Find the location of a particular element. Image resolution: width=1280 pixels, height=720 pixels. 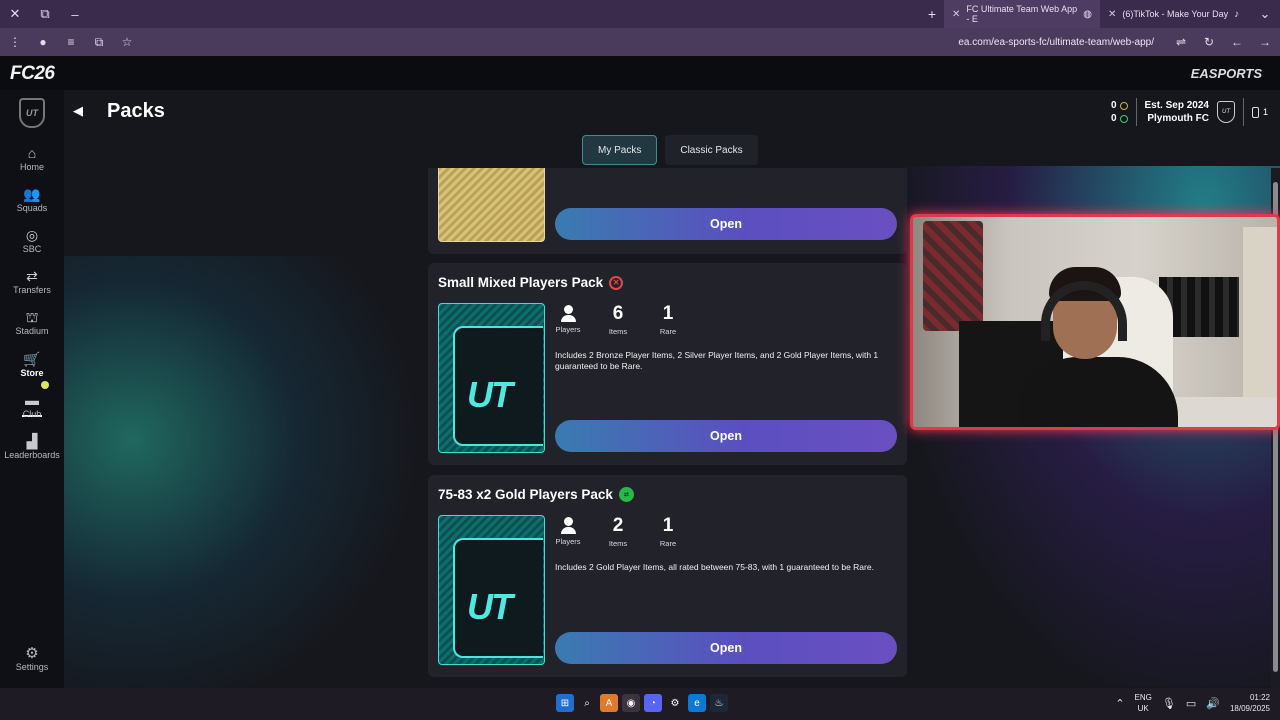

sidebar-item-home: ⌂ Home is located at coordinates (32, 162).